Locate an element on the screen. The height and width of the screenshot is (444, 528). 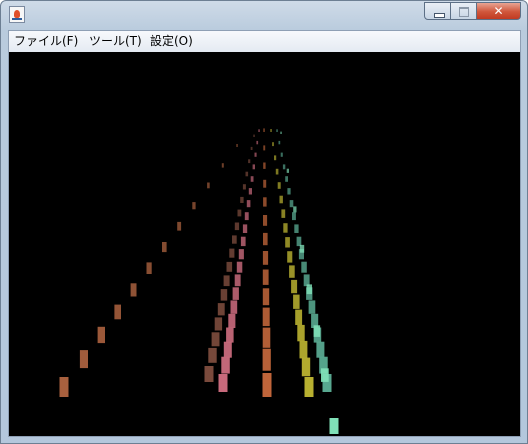
close-button: ✕ is located at coordinates (499, 11).